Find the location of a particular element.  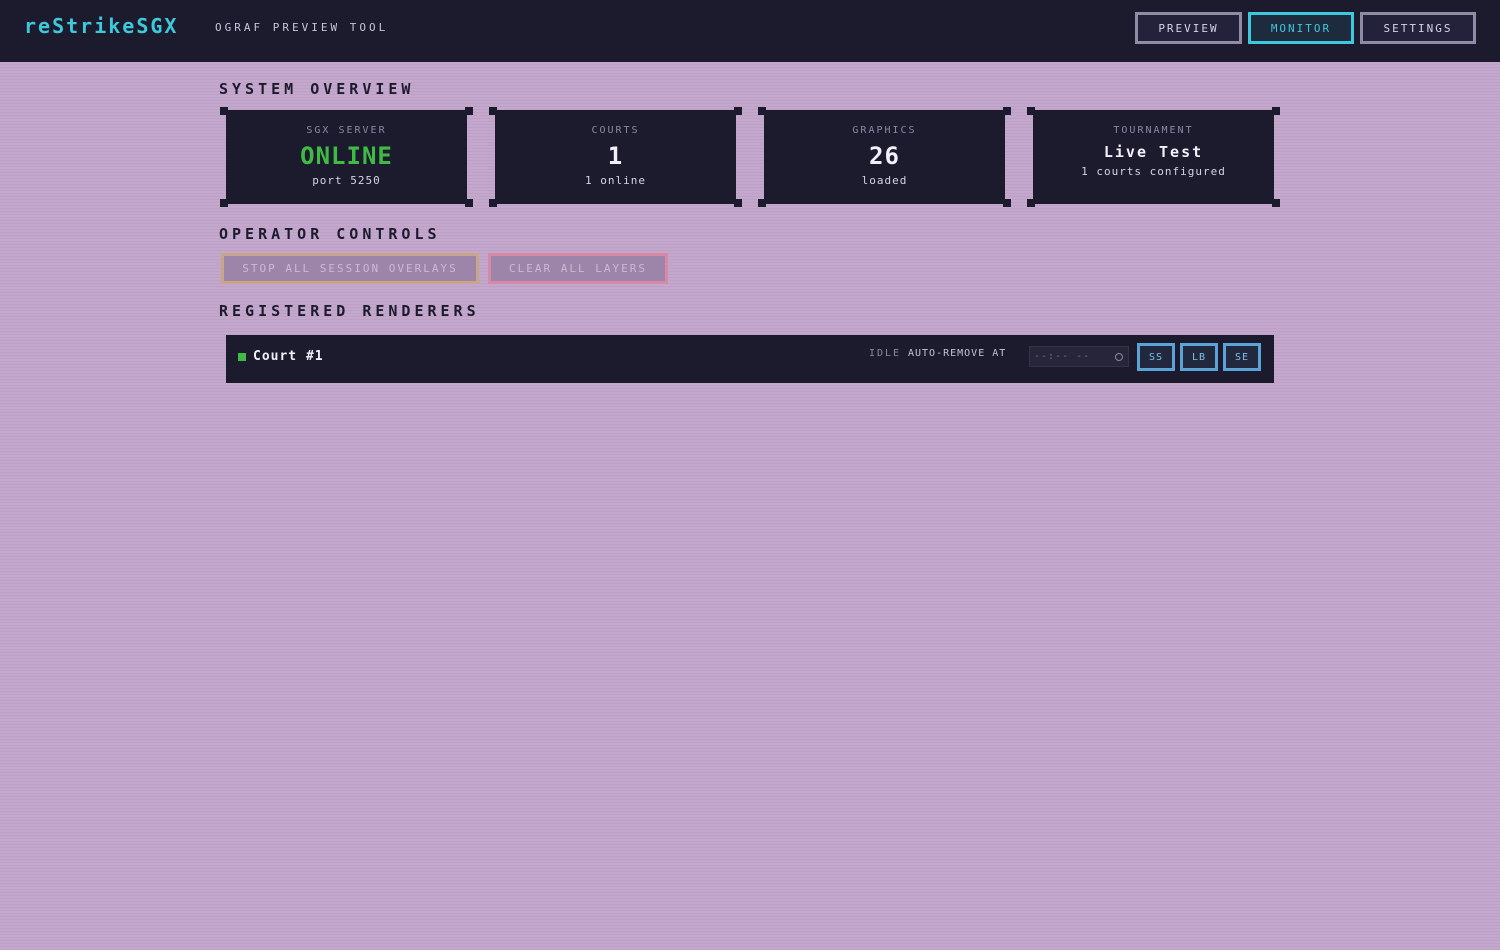

courts-count: 1 is located at coordinates (615, 156).